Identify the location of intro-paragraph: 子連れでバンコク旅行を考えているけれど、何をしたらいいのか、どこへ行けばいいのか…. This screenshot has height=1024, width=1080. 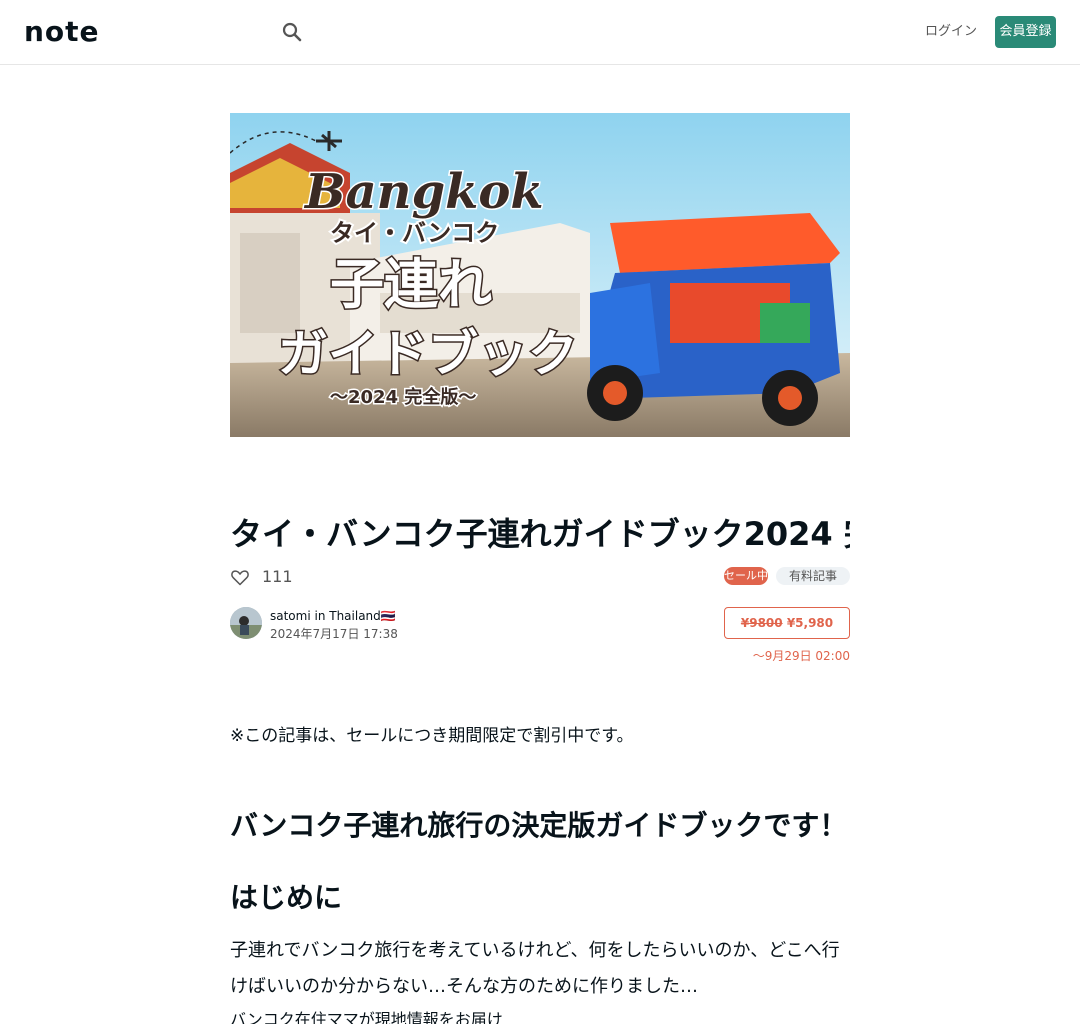
(535, 968).